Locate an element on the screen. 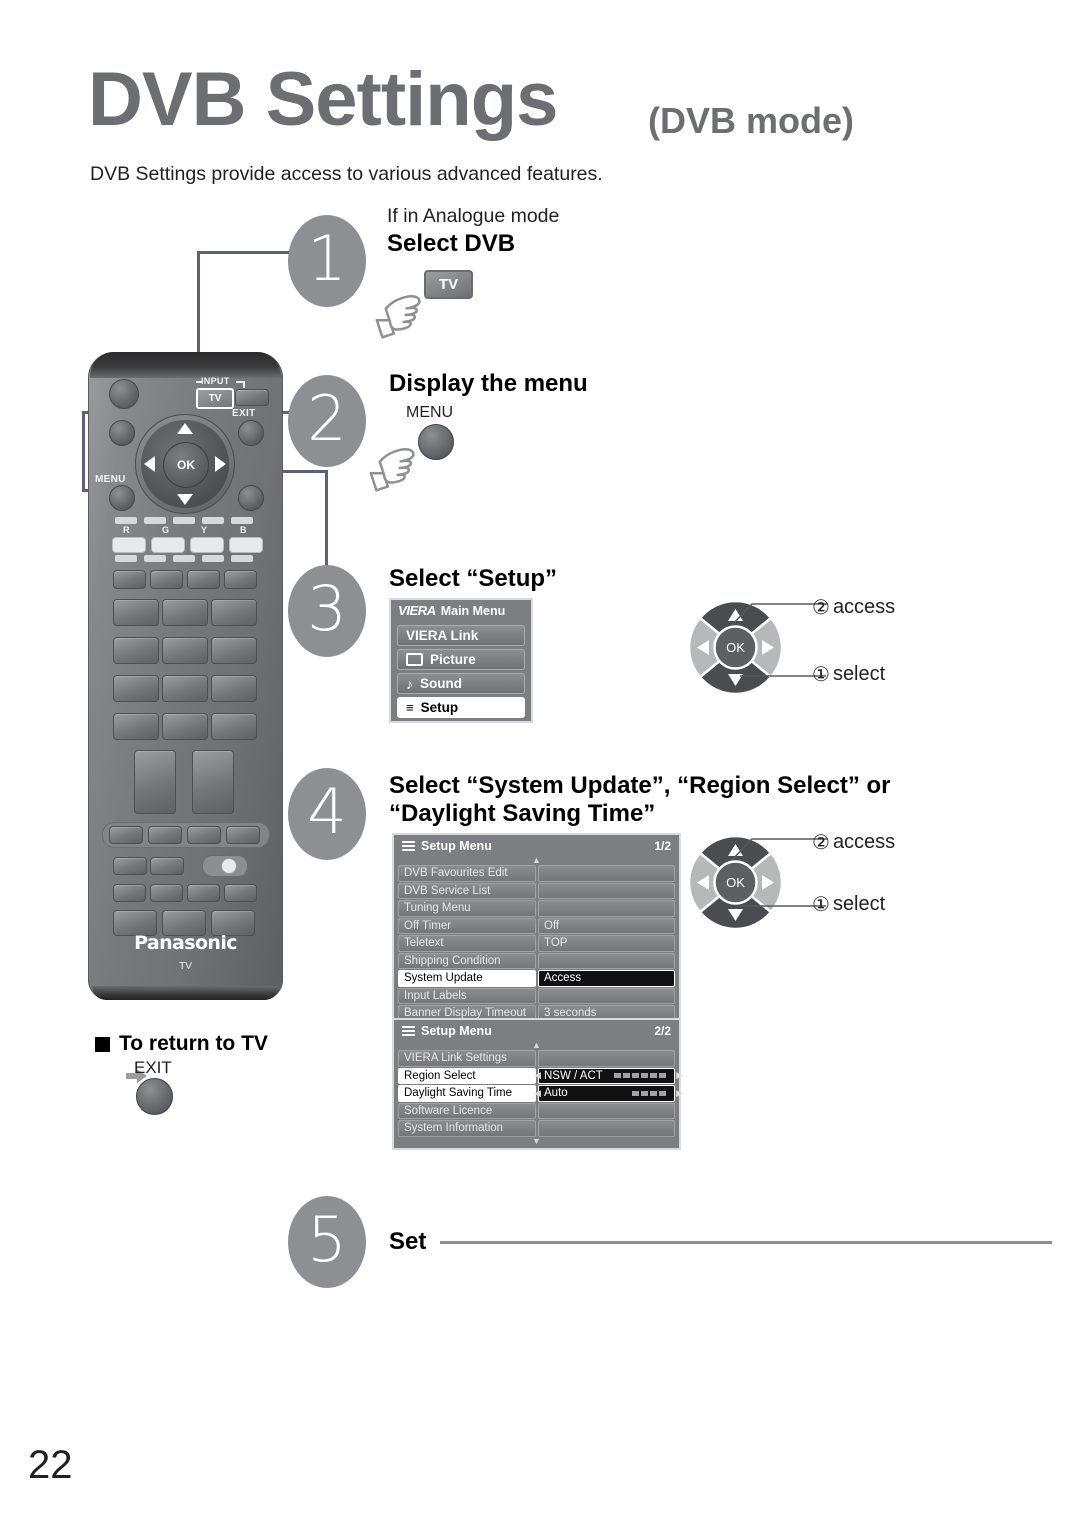 The height and width of the screenshot is (1528, 1080). callout-select-2: ① select is located at coordinates (848, 904).